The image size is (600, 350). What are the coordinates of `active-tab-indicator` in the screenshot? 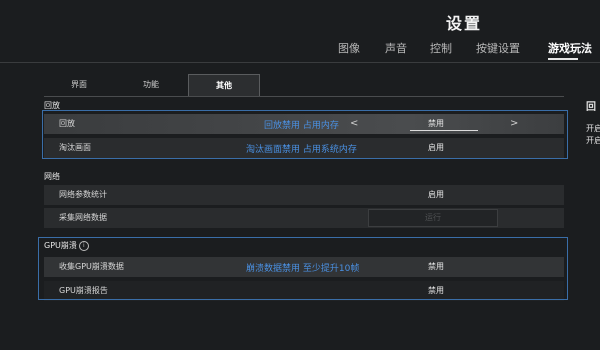 It's located at (563, 59).